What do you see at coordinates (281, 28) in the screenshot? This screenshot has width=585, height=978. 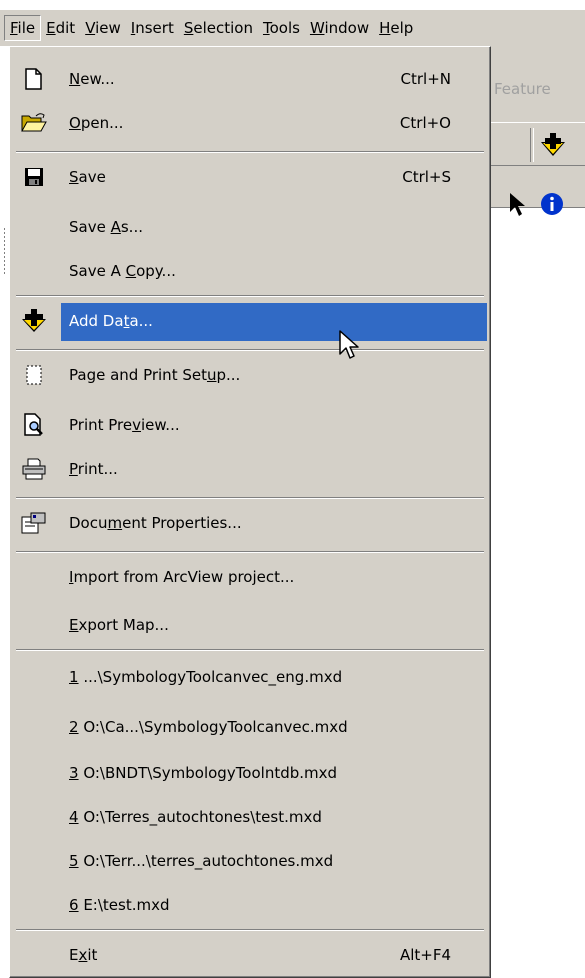 I see `menu-tools: Tools` at bounding box center [281, 28].